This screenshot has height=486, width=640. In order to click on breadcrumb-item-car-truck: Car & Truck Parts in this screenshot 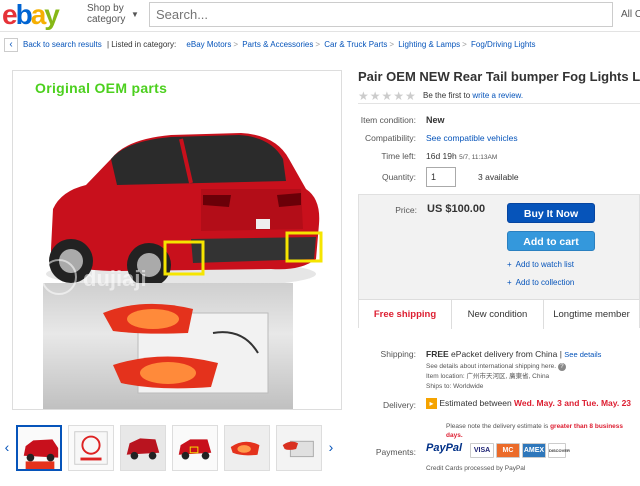, I will do `click(355, 44)`.